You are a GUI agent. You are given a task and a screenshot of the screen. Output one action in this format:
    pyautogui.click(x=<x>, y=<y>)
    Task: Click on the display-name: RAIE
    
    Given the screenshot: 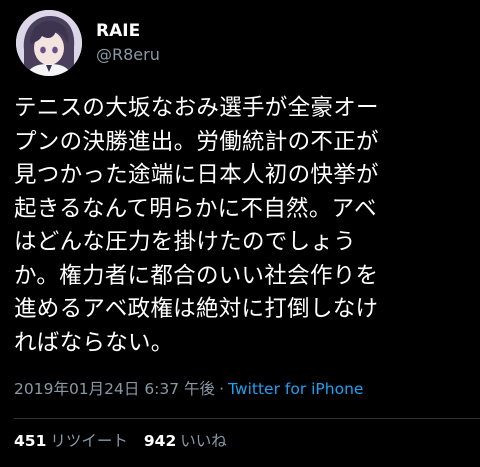 What is the action you would take?
    pyautogui.click(x=128, y=31)
    